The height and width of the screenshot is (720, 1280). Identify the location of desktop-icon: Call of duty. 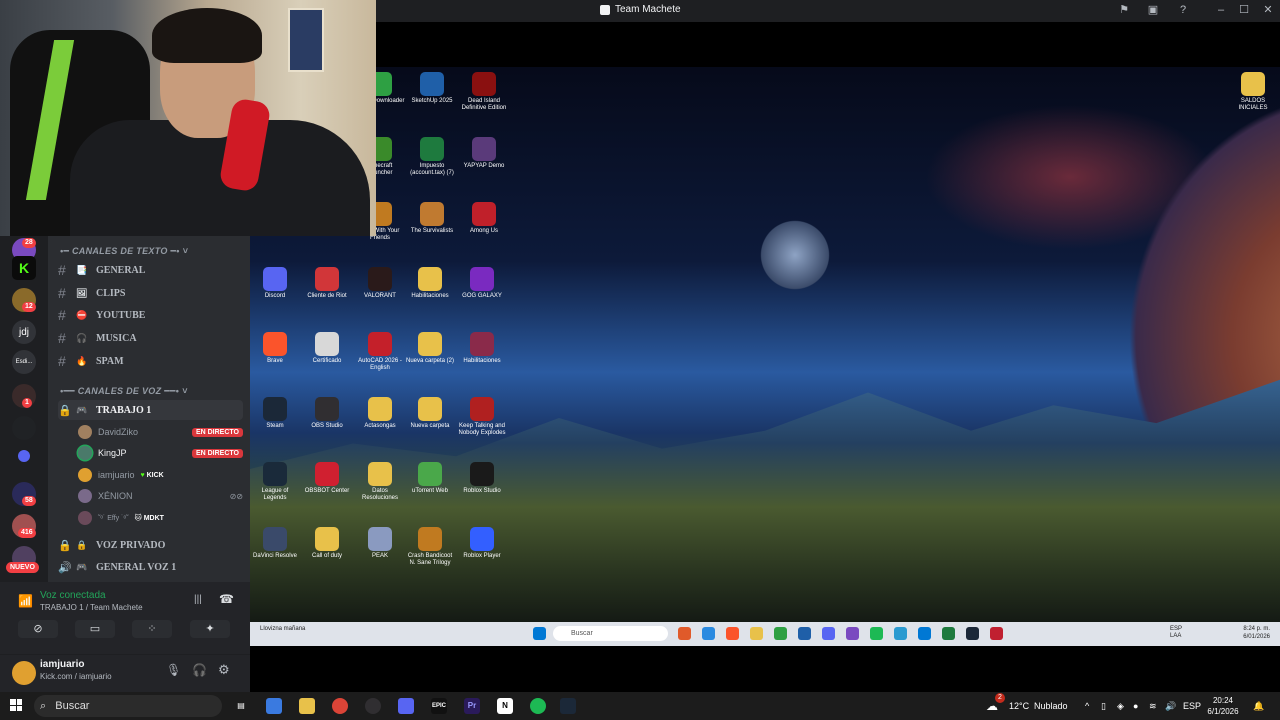
(327, 543).